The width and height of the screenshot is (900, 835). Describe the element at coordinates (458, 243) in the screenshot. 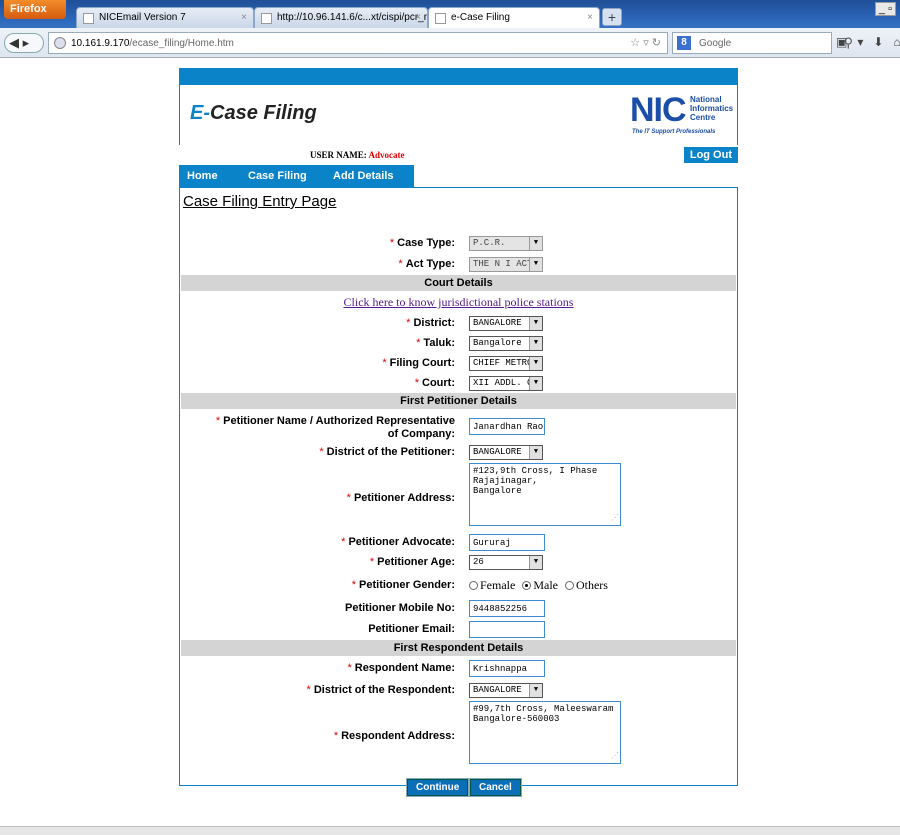

I see `case-type-row: * Case Type: P.C.R. ▼` at that location.